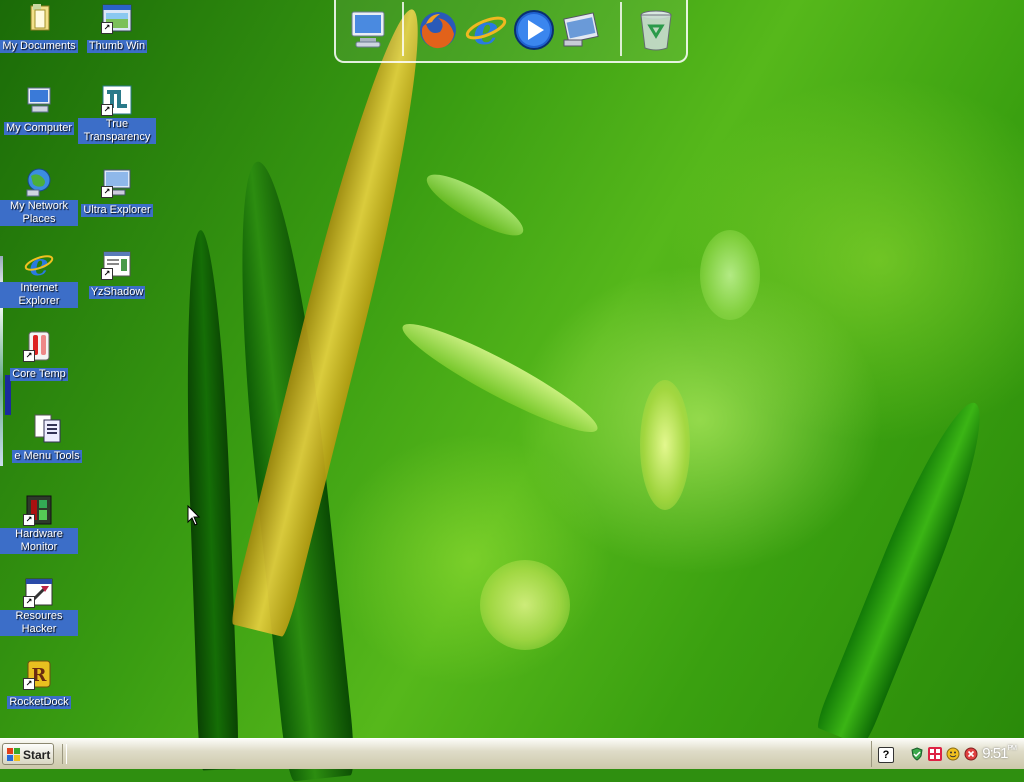 Image resolution: width=1024 pixels, height=782 pixels. I want to click on network-globe-icon, so click(39, 182).